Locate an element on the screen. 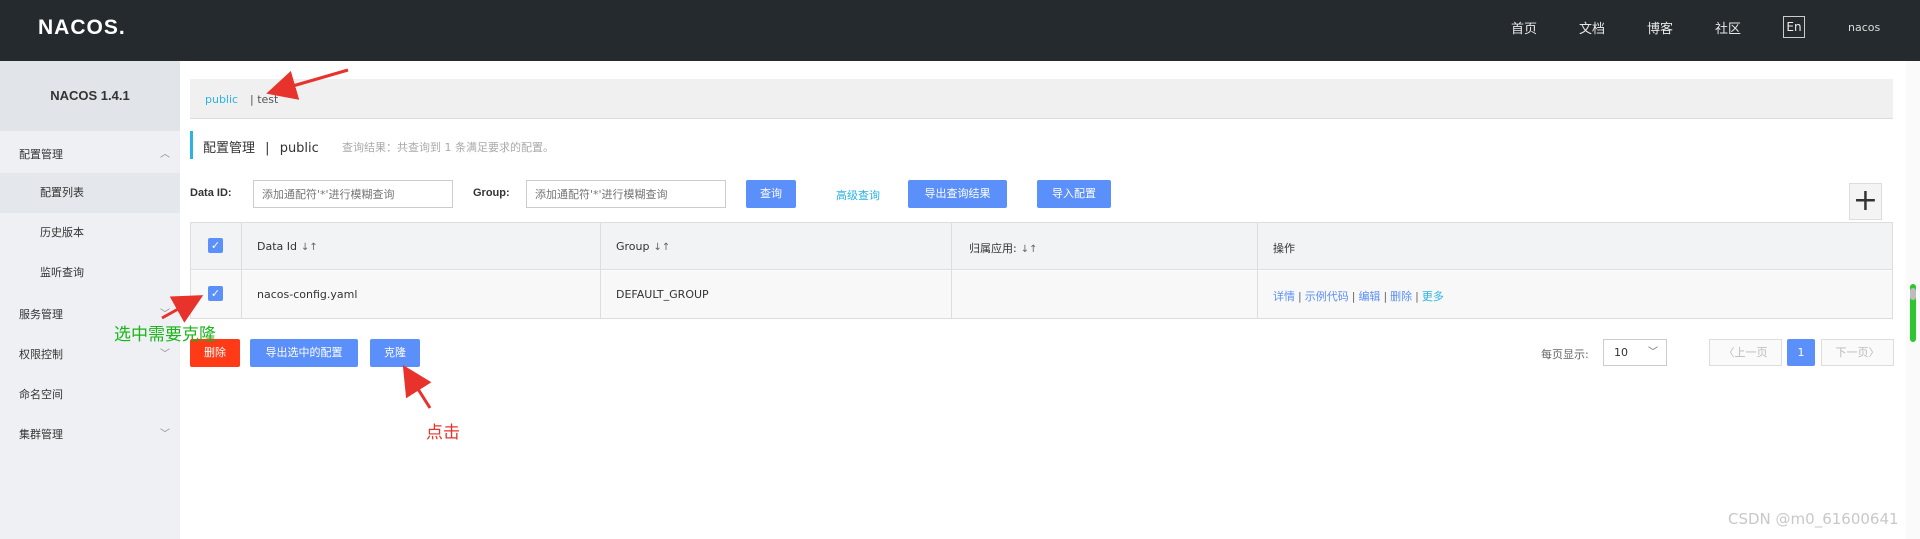  watermark: CSDN @m0_61600641 is located at coordinates (1813, 519).